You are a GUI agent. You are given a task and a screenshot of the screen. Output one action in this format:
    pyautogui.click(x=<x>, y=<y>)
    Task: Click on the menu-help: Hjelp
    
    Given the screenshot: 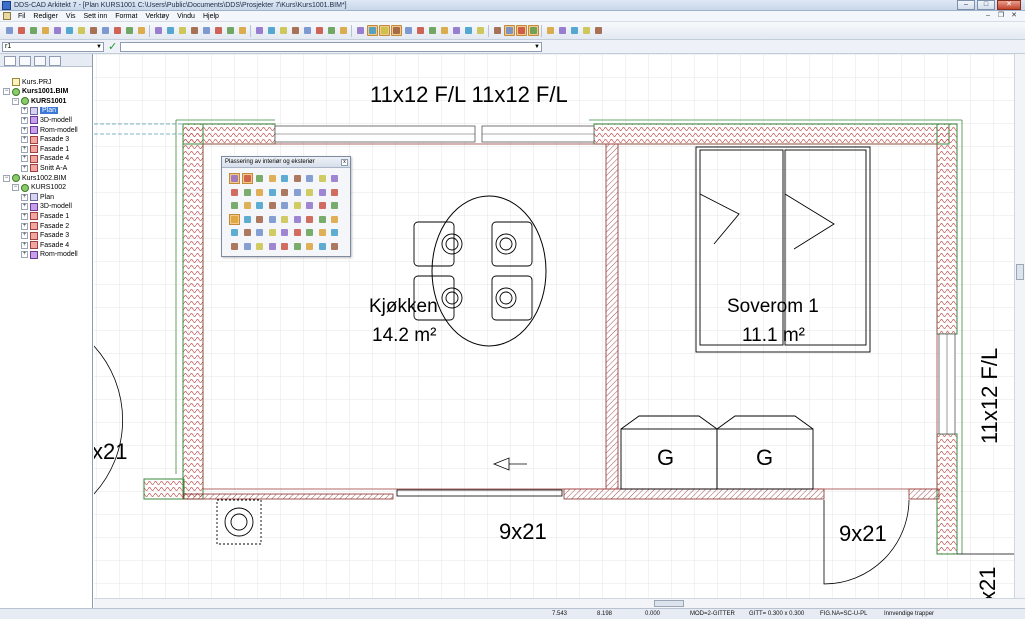 What is the action you would take?
    pyautogui.click(x=211, y=16)
    